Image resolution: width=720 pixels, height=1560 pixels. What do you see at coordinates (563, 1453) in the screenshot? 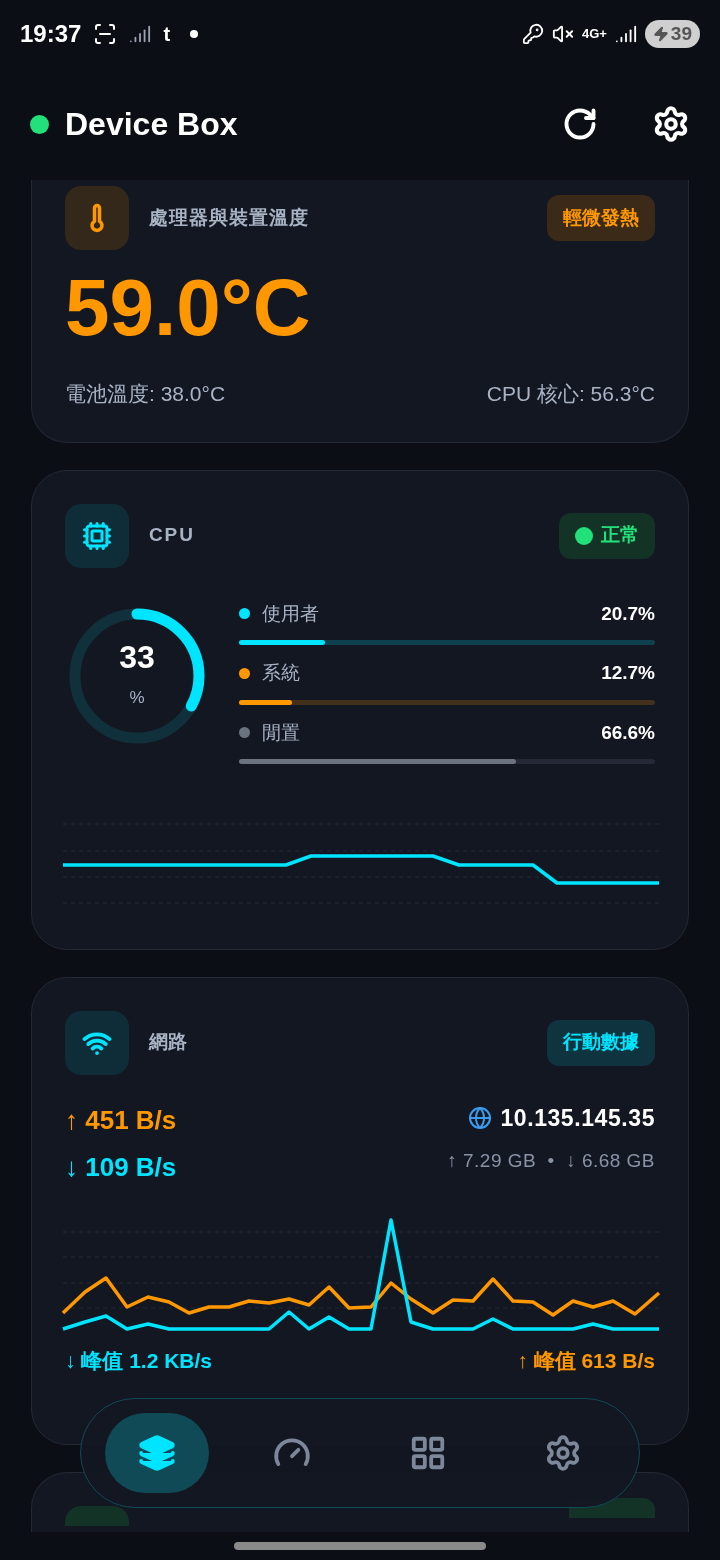
I see `settings-icon` at bounding box center [563, 1453].